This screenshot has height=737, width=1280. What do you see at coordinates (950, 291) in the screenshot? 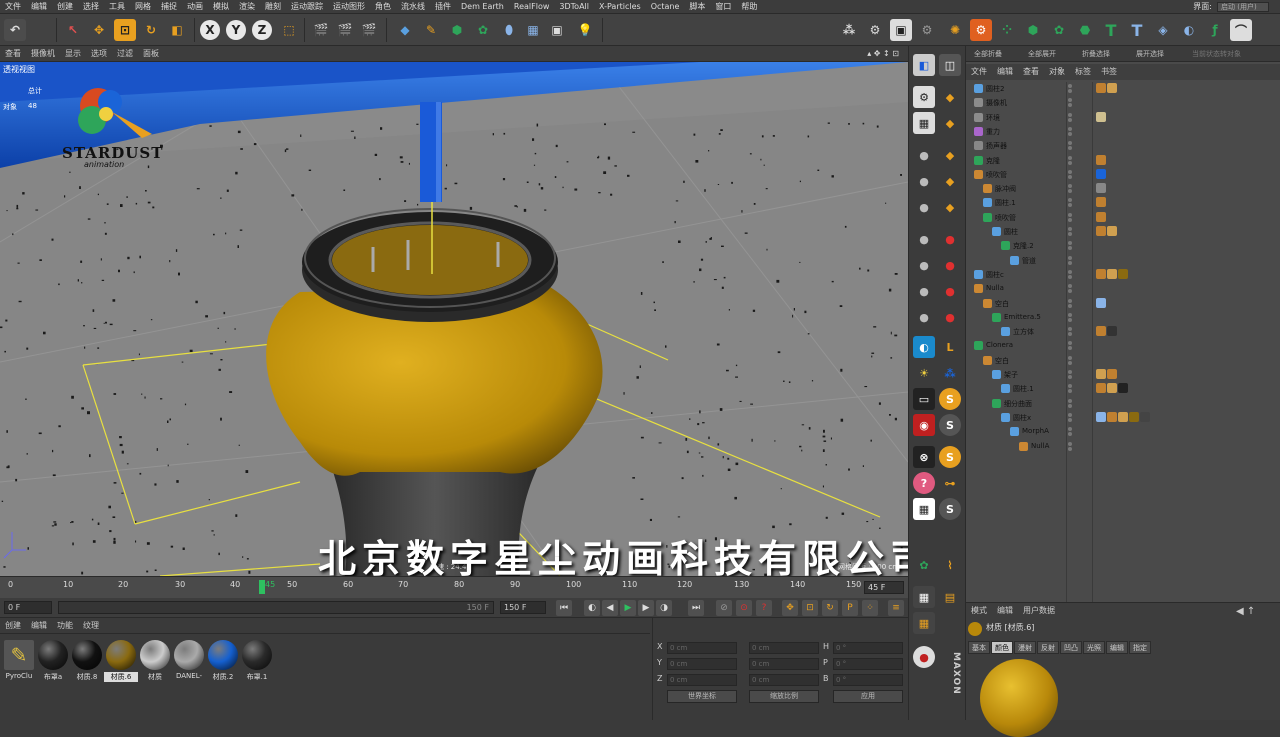
I see `sphere-red3-icon: ●` at bounding box center [950, 291].